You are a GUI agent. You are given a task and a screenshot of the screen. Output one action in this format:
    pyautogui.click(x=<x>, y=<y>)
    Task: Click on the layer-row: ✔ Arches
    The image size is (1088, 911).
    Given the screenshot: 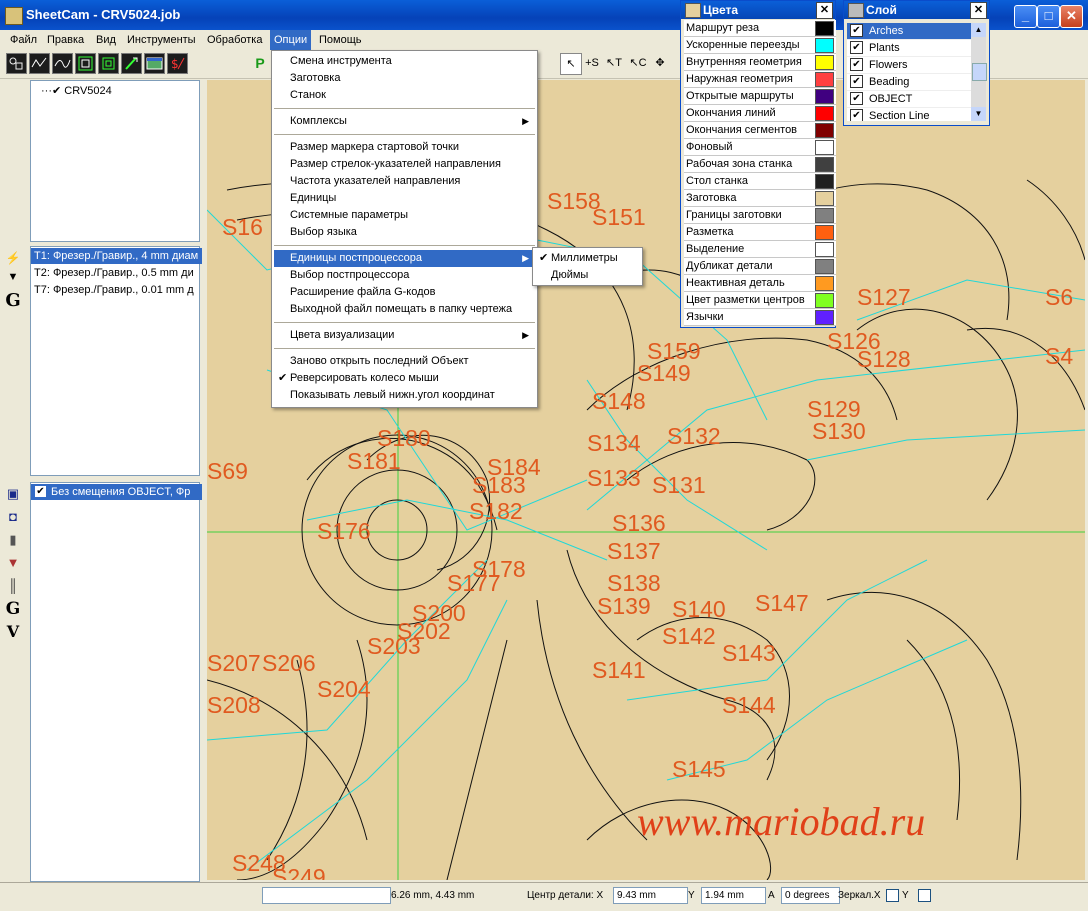 What is the action you would take?
    pyautogui.click(x=909, y=31)
    